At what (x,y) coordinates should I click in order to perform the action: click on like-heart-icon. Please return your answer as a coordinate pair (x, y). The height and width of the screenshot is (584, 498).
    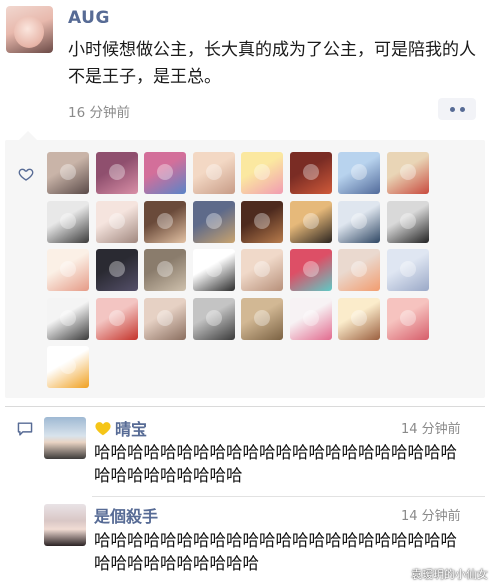
    Looking at the image, I should click on (26, 174).